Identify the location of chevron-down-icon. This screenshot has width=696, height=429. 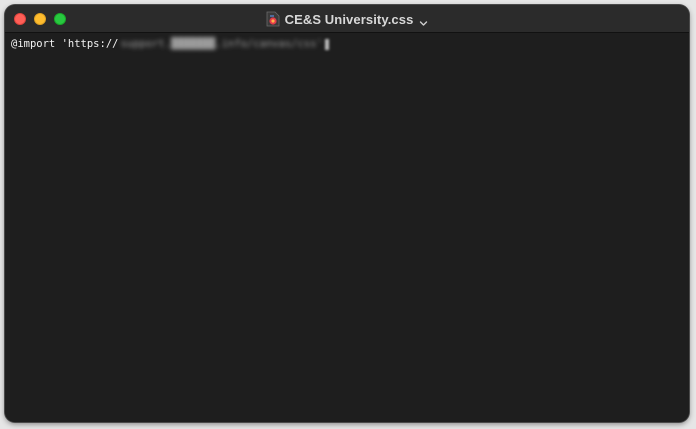
(423, 20).